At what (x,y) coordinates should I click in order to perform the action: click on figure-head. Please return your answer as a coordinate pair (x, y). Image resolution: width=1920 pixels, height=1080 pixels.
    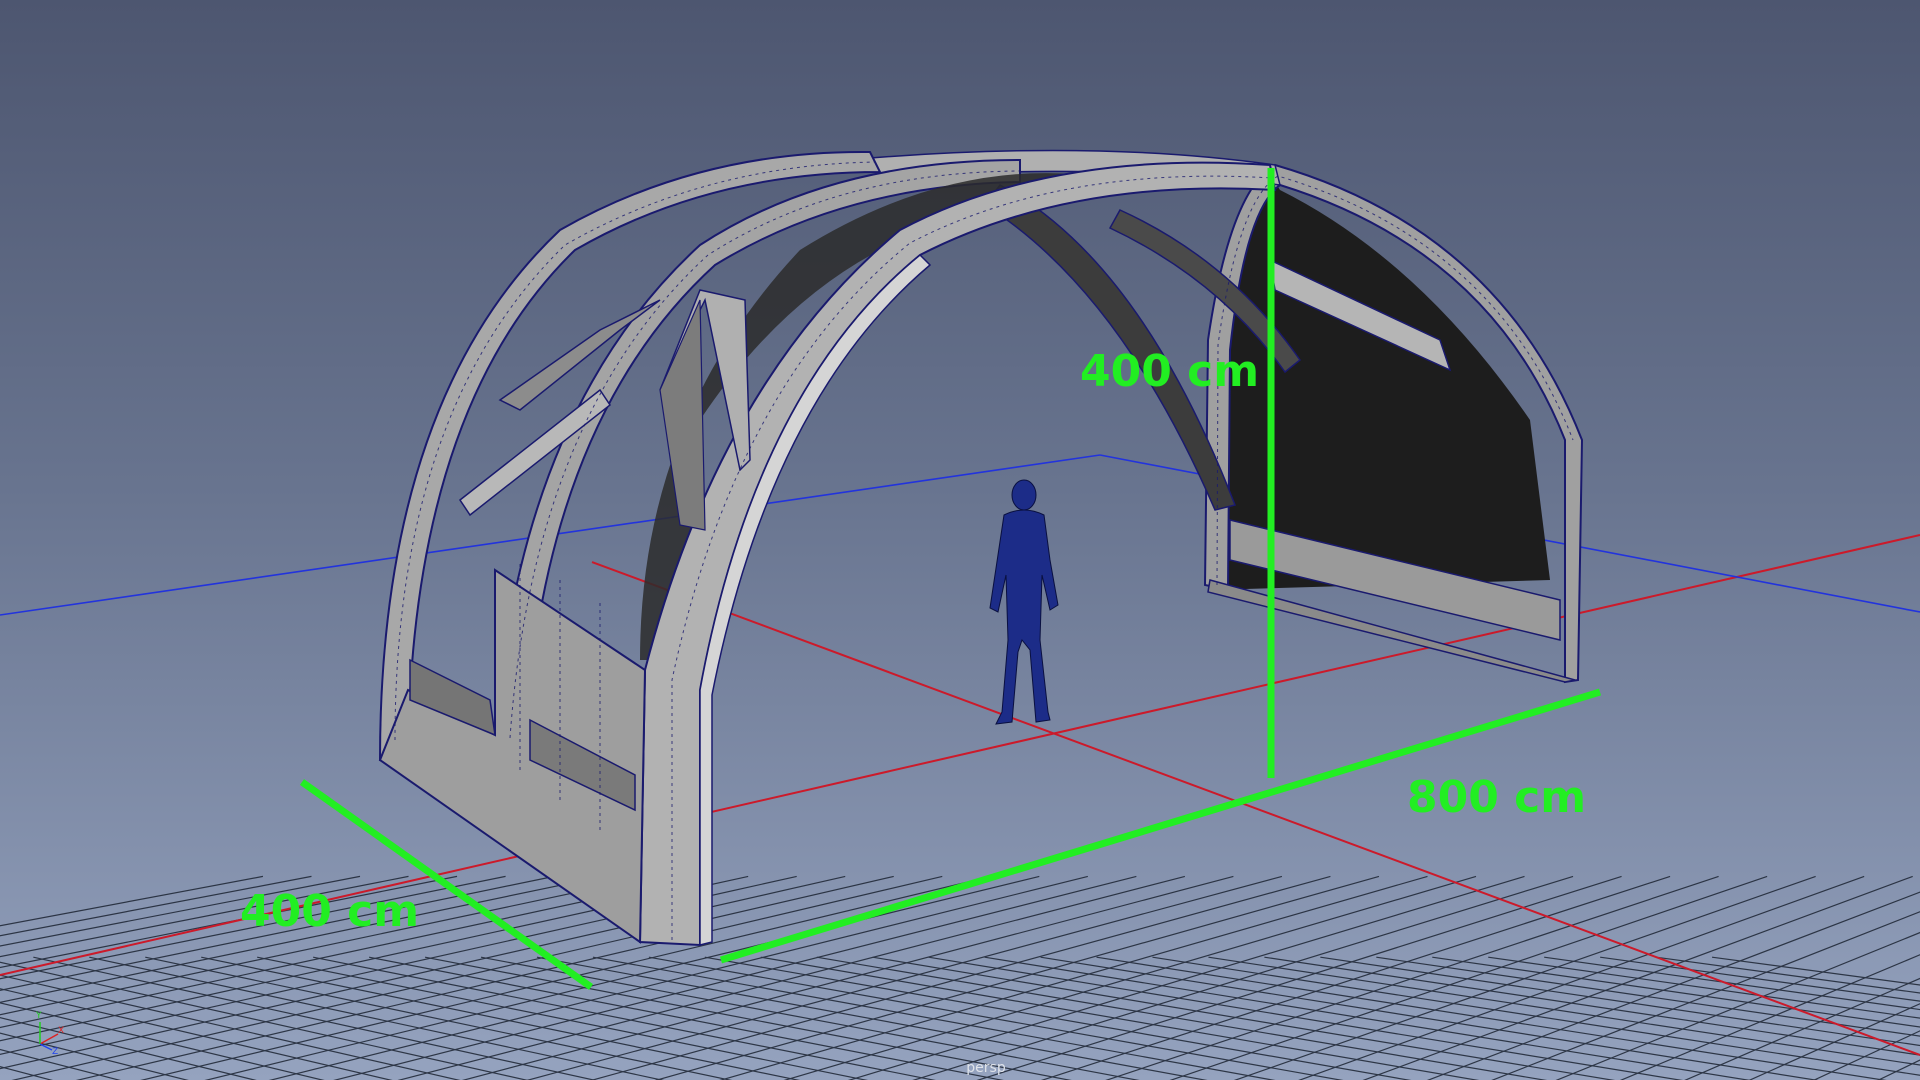
    Looking at the image, I should click on (1024, 495).